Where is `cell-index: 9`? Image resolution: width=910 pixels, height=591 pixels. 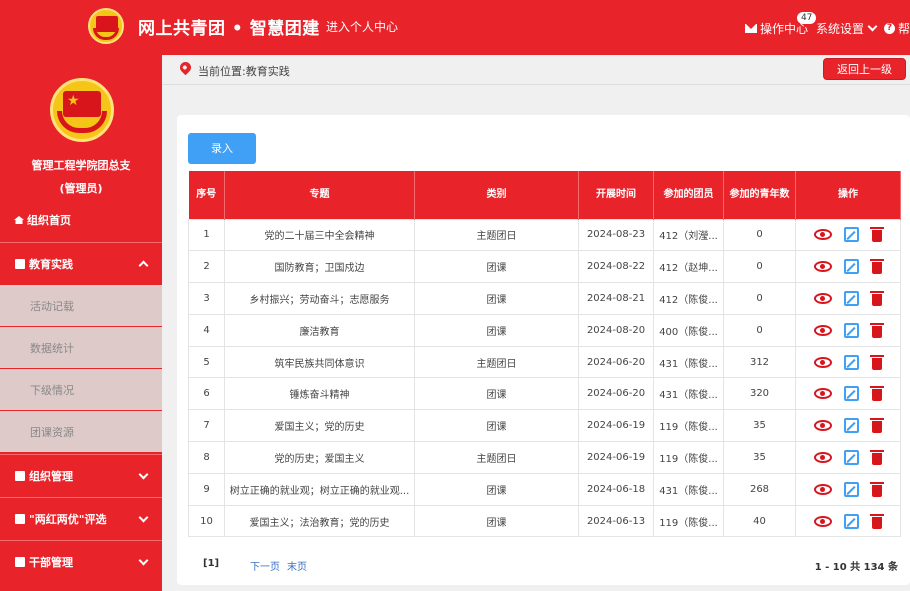
cell-index: 9 is located at coordinates (206, 489).